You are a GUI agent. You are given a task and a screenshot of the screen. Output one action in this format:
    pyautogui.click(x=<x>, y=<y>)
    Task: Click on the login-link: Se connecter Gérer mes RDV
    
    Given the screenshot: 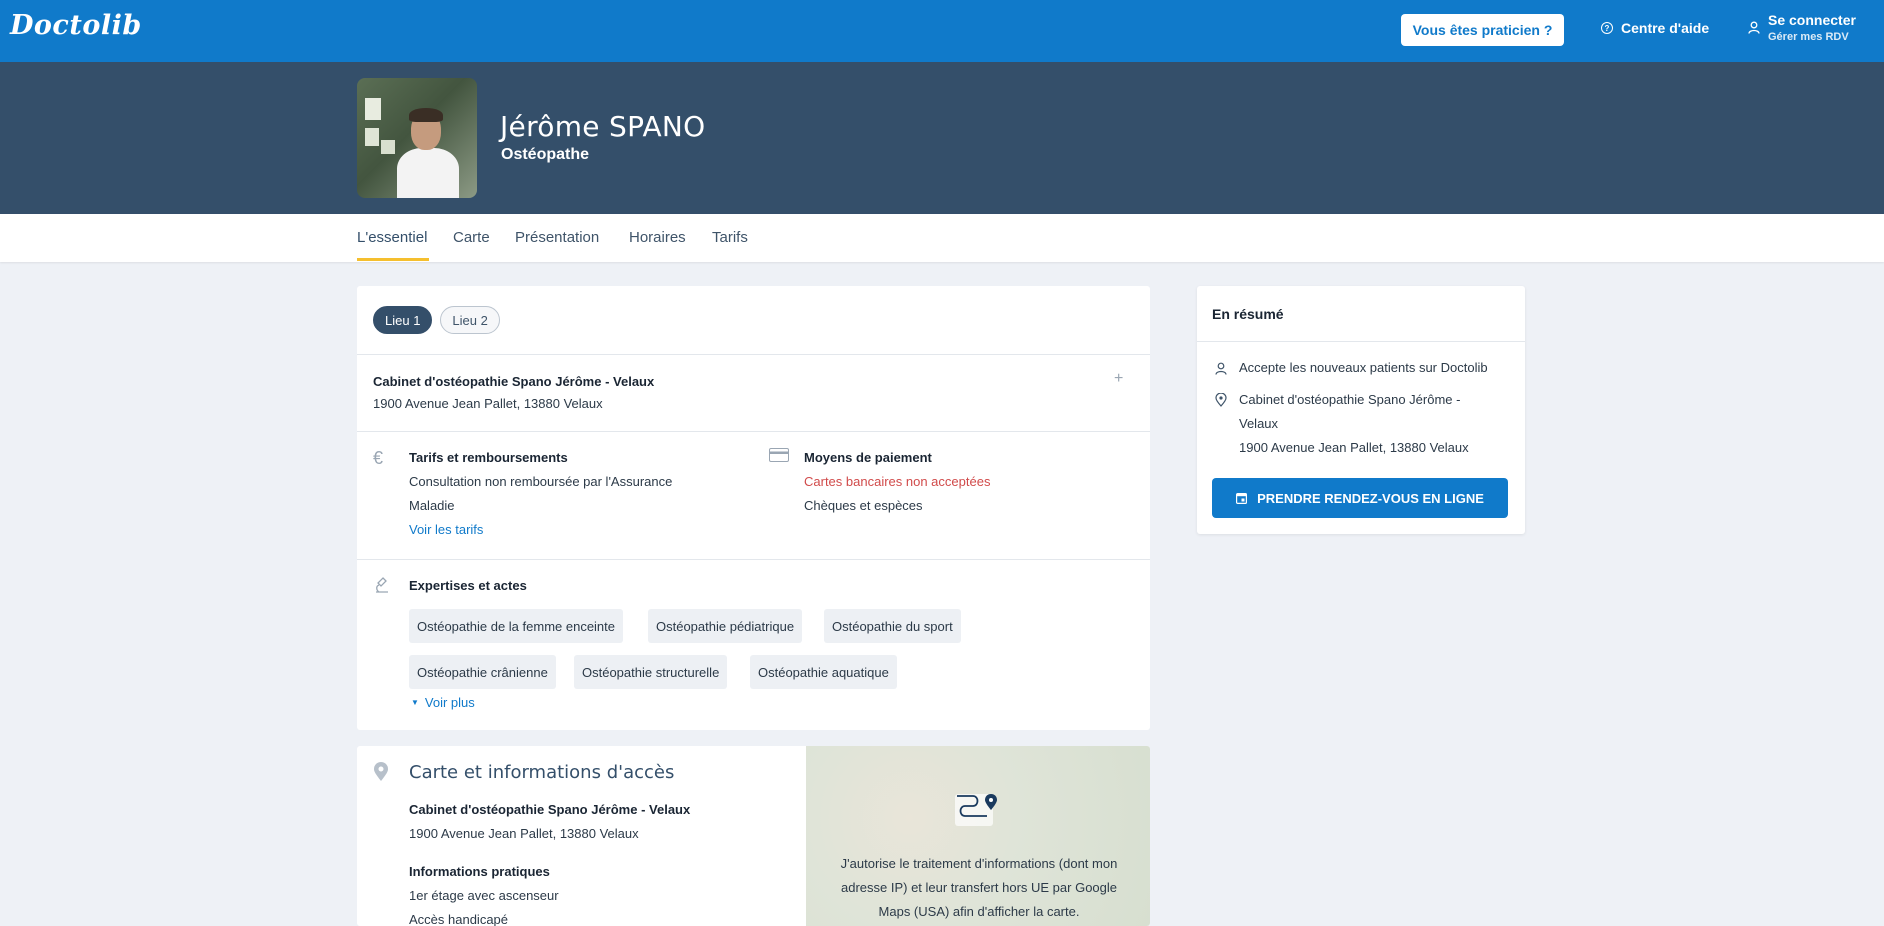 What is the action you would take?
    pyautogui.click(x=1802, y=27)
    